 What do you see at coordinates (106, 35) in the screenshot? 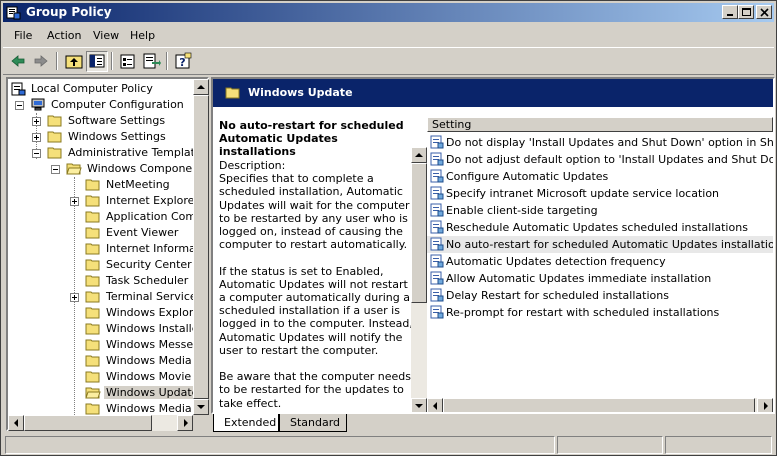
I see `menu-view: View` at bounding box center [106, 35].